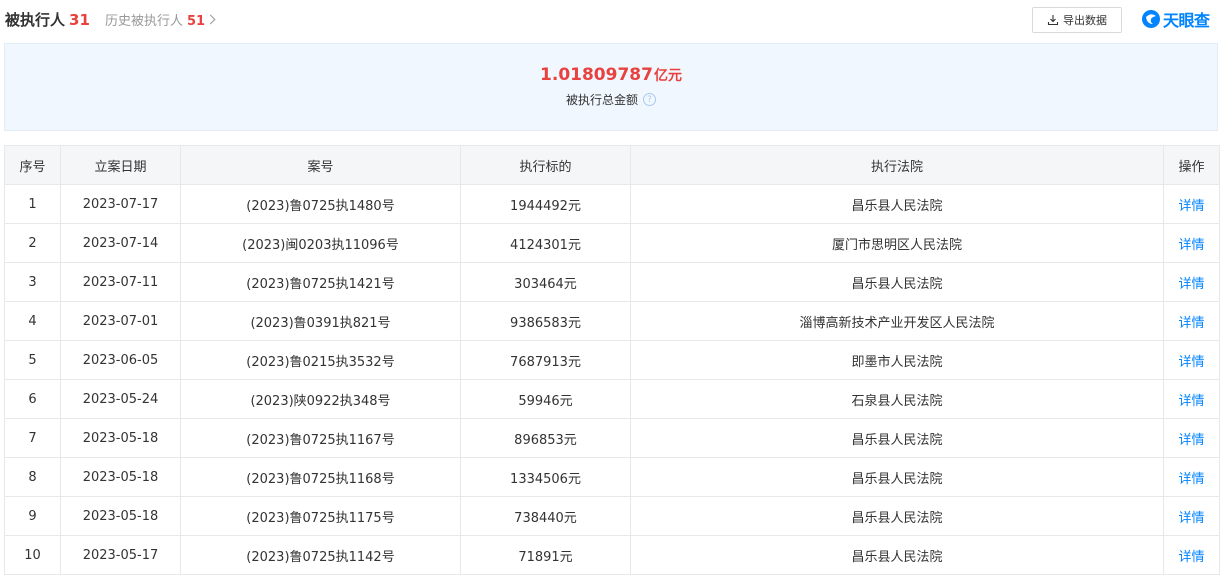 This screenshot has height=580, width=1225. I want to click on cell-execution-amount: 4124301元, so click(545, 243).